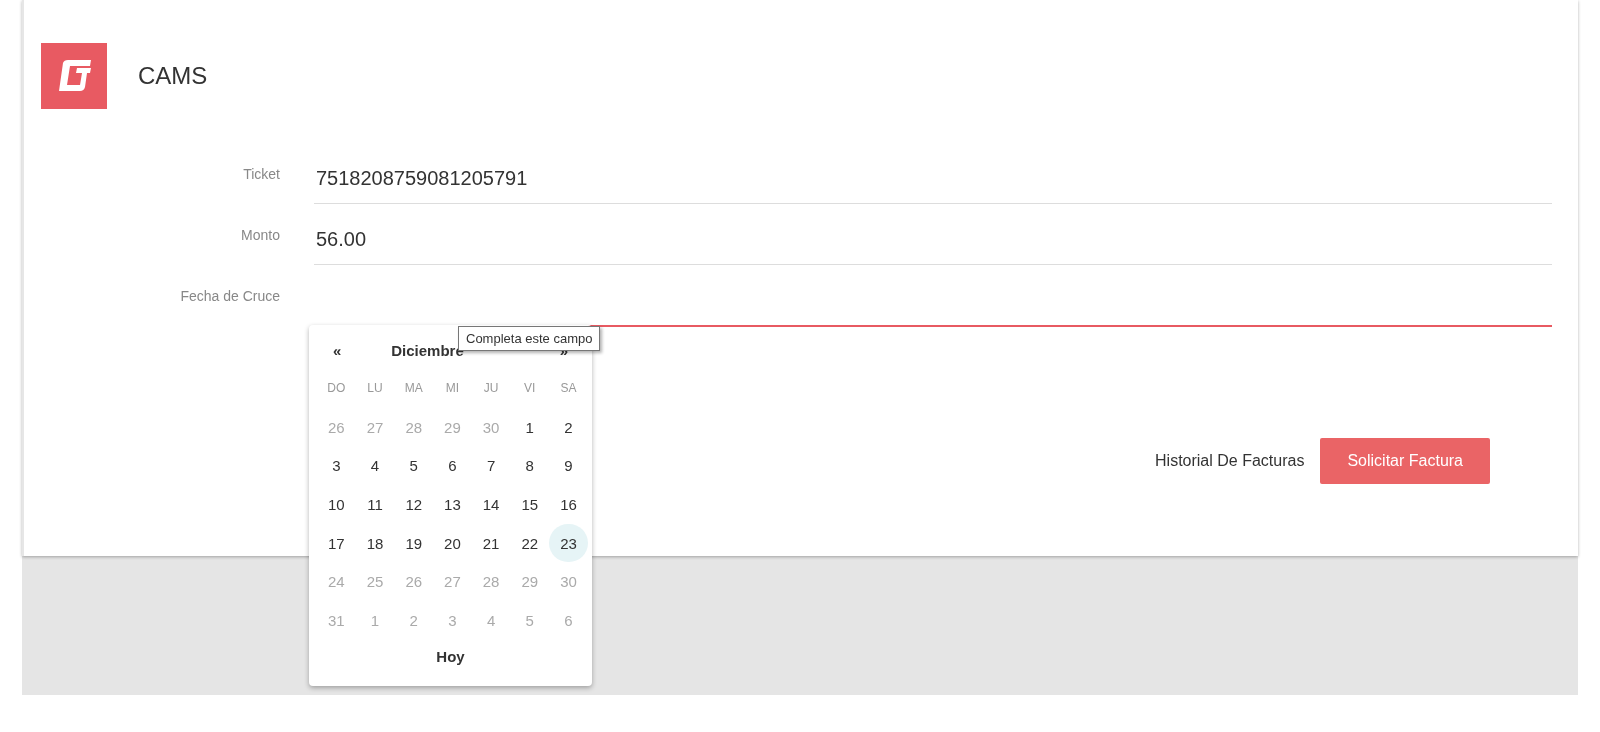 The height and width of the screenshot is (732, 1600). Describe the element at coordinates (337, 350) in the screenshot. I see `previous-month-button: «` at that location.